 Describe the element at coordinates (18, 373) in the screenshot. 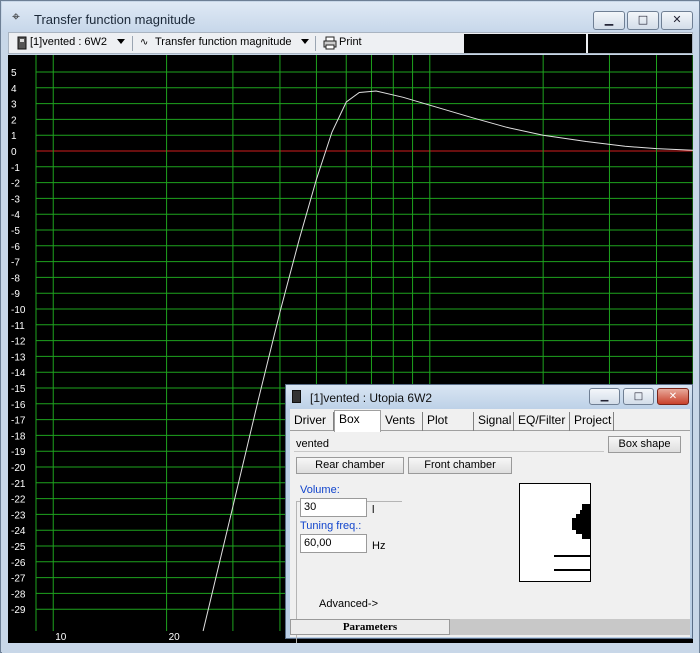

I see `y-tick-label: -14` at that location.